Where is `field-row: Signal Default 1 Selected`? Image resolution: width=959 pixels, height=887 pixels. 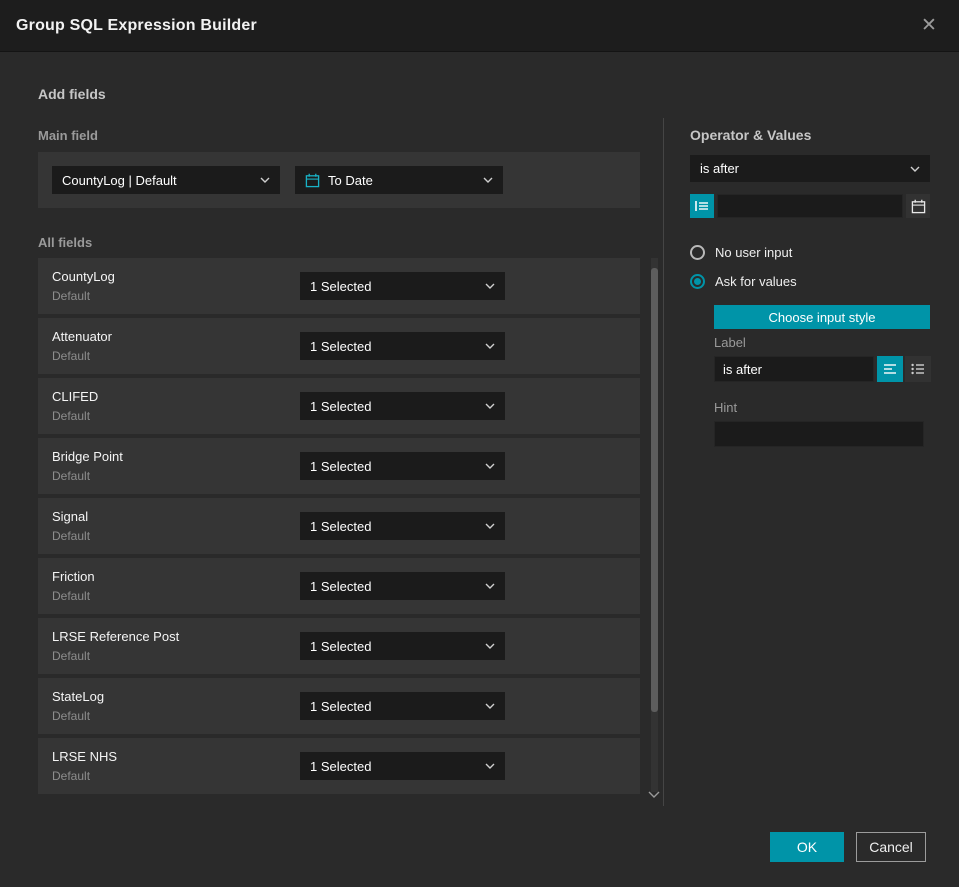
field-row: Signal Default 1 Selected is located at coordinates (339, 526).